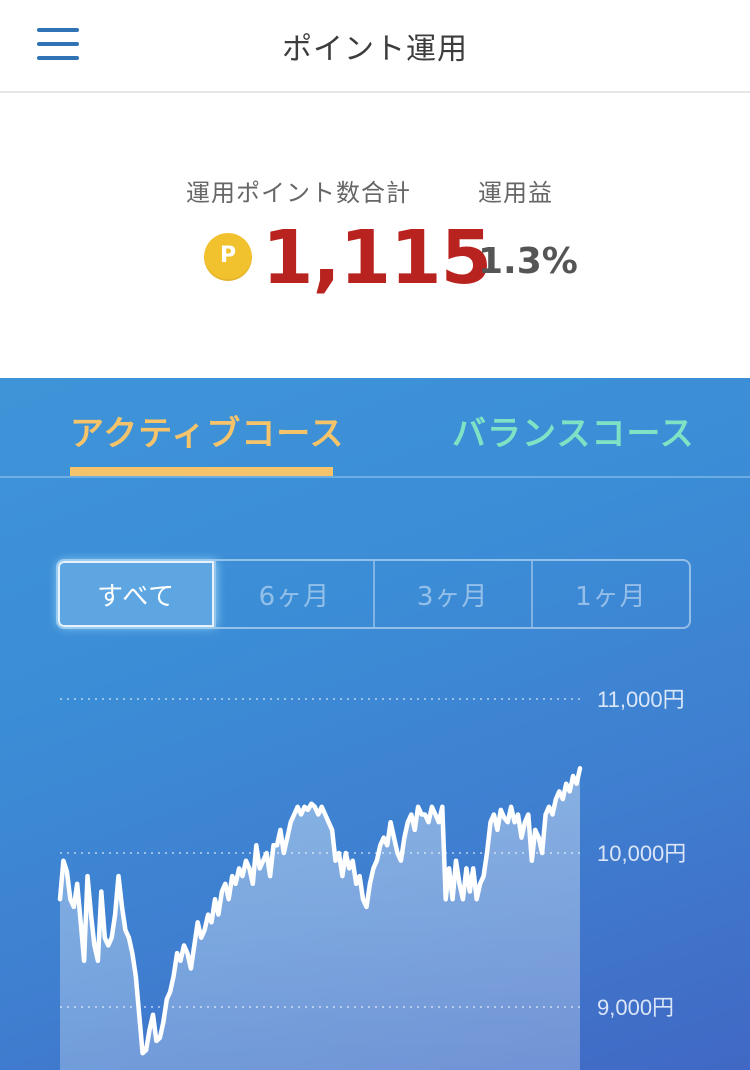 Image resolution: width=750 pixels, height=1070 pixels. Describe the element at coordinates (635, 1007) in the screenshot. I see `y-tick-label: 9,000円` at that location.